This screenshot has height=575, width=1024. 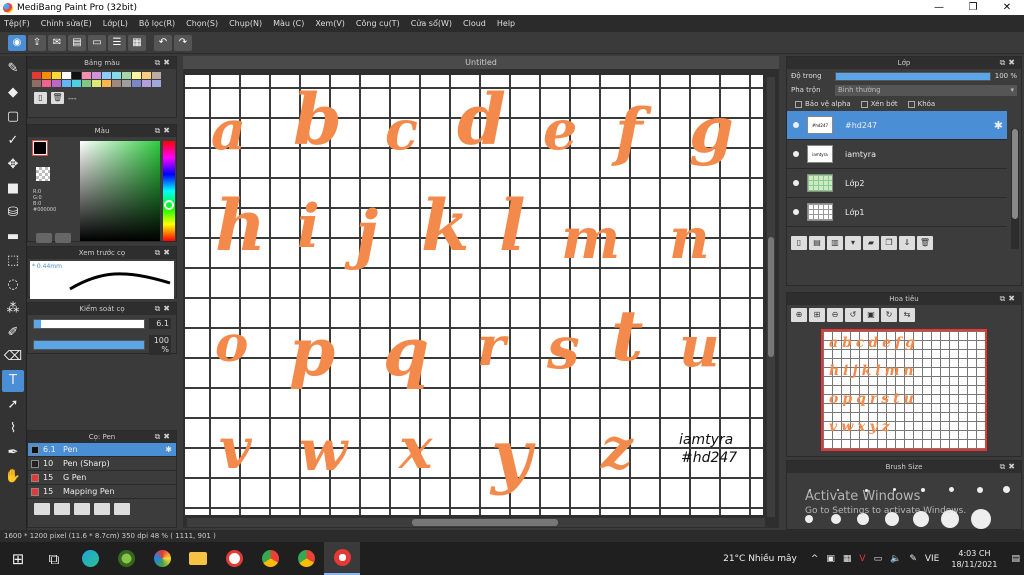 I want to click on weather-widget: 21°C Nhiều mây, so click(x=760, y=559).